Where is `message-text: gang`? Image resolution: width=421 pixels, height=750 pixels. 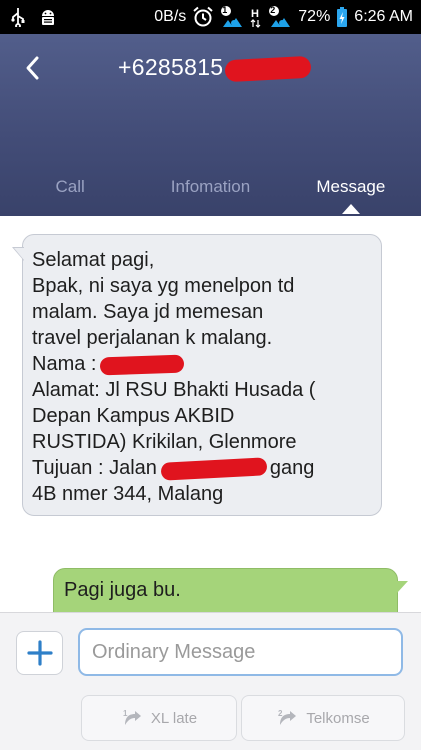 message-text: gang is located at coordinates (292, 468).